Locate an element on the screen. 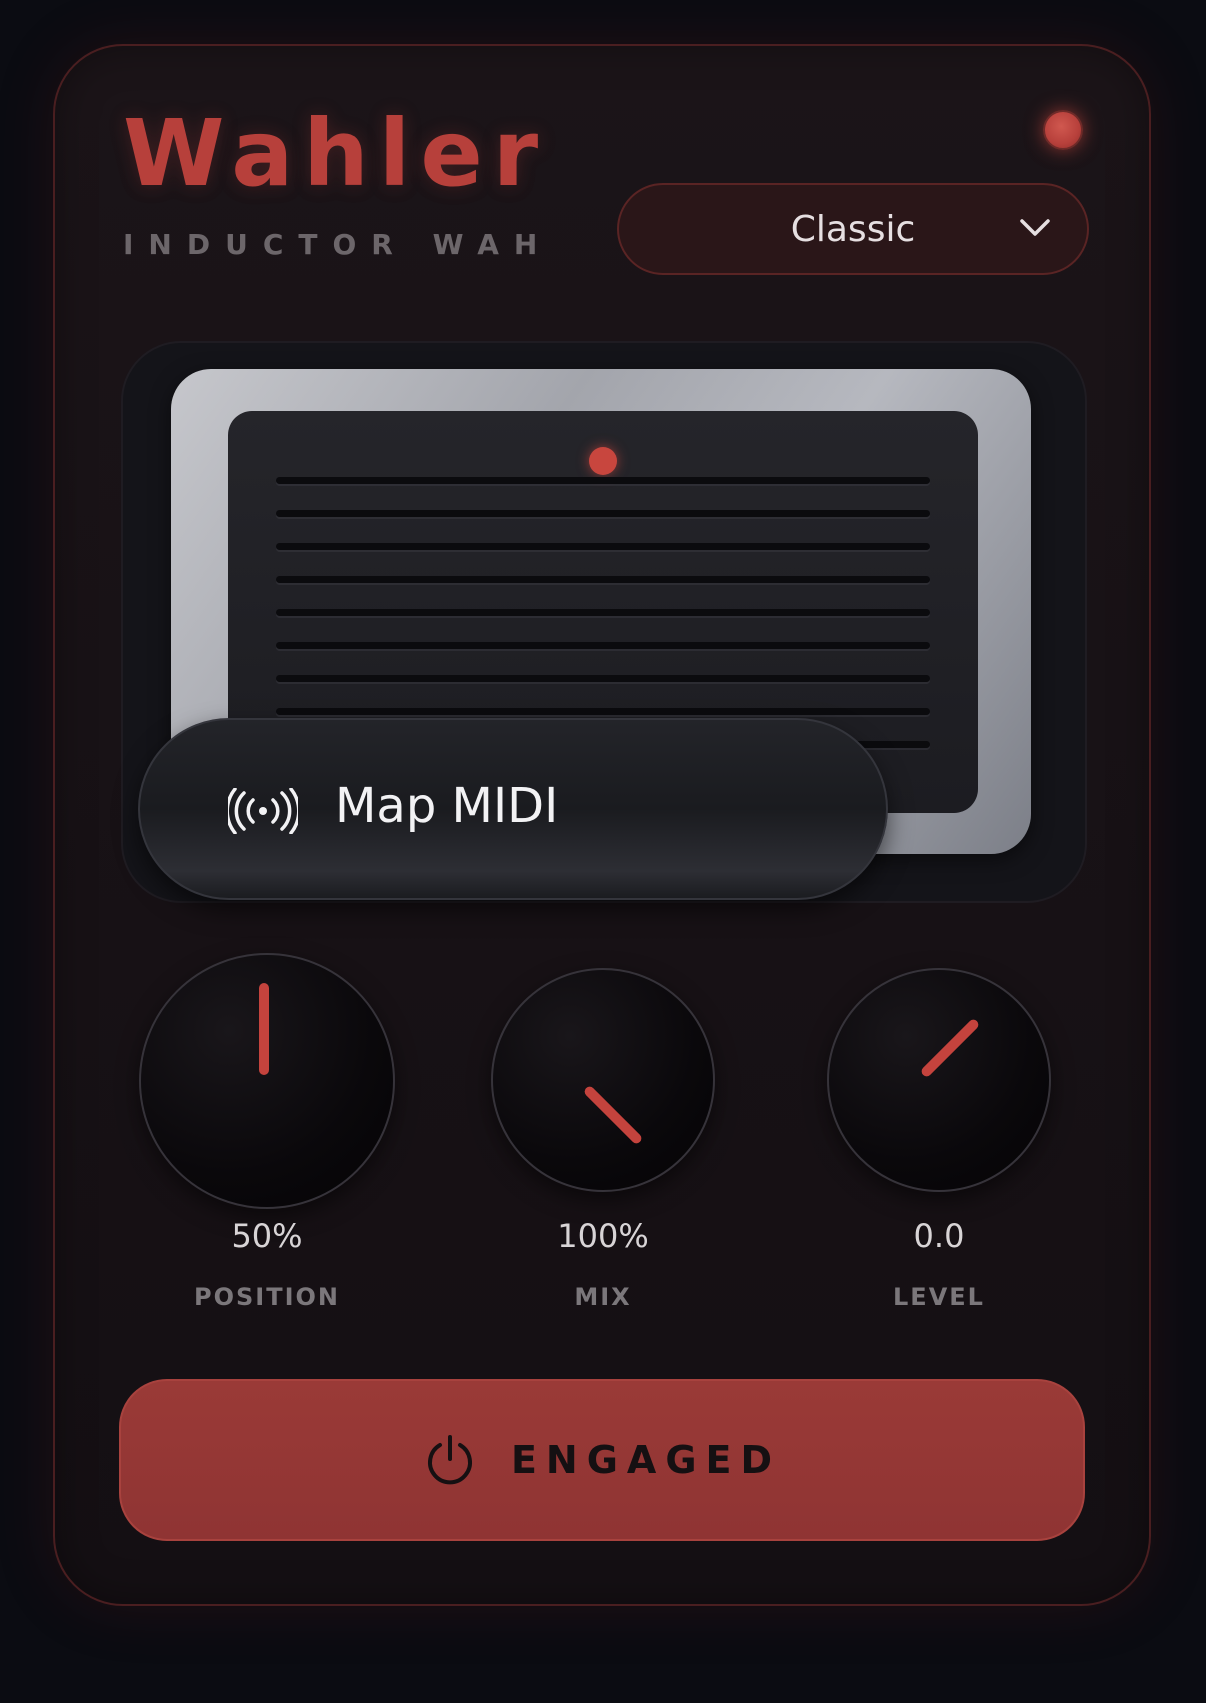  position-value: 50% is located at coordinates (267, 1236).